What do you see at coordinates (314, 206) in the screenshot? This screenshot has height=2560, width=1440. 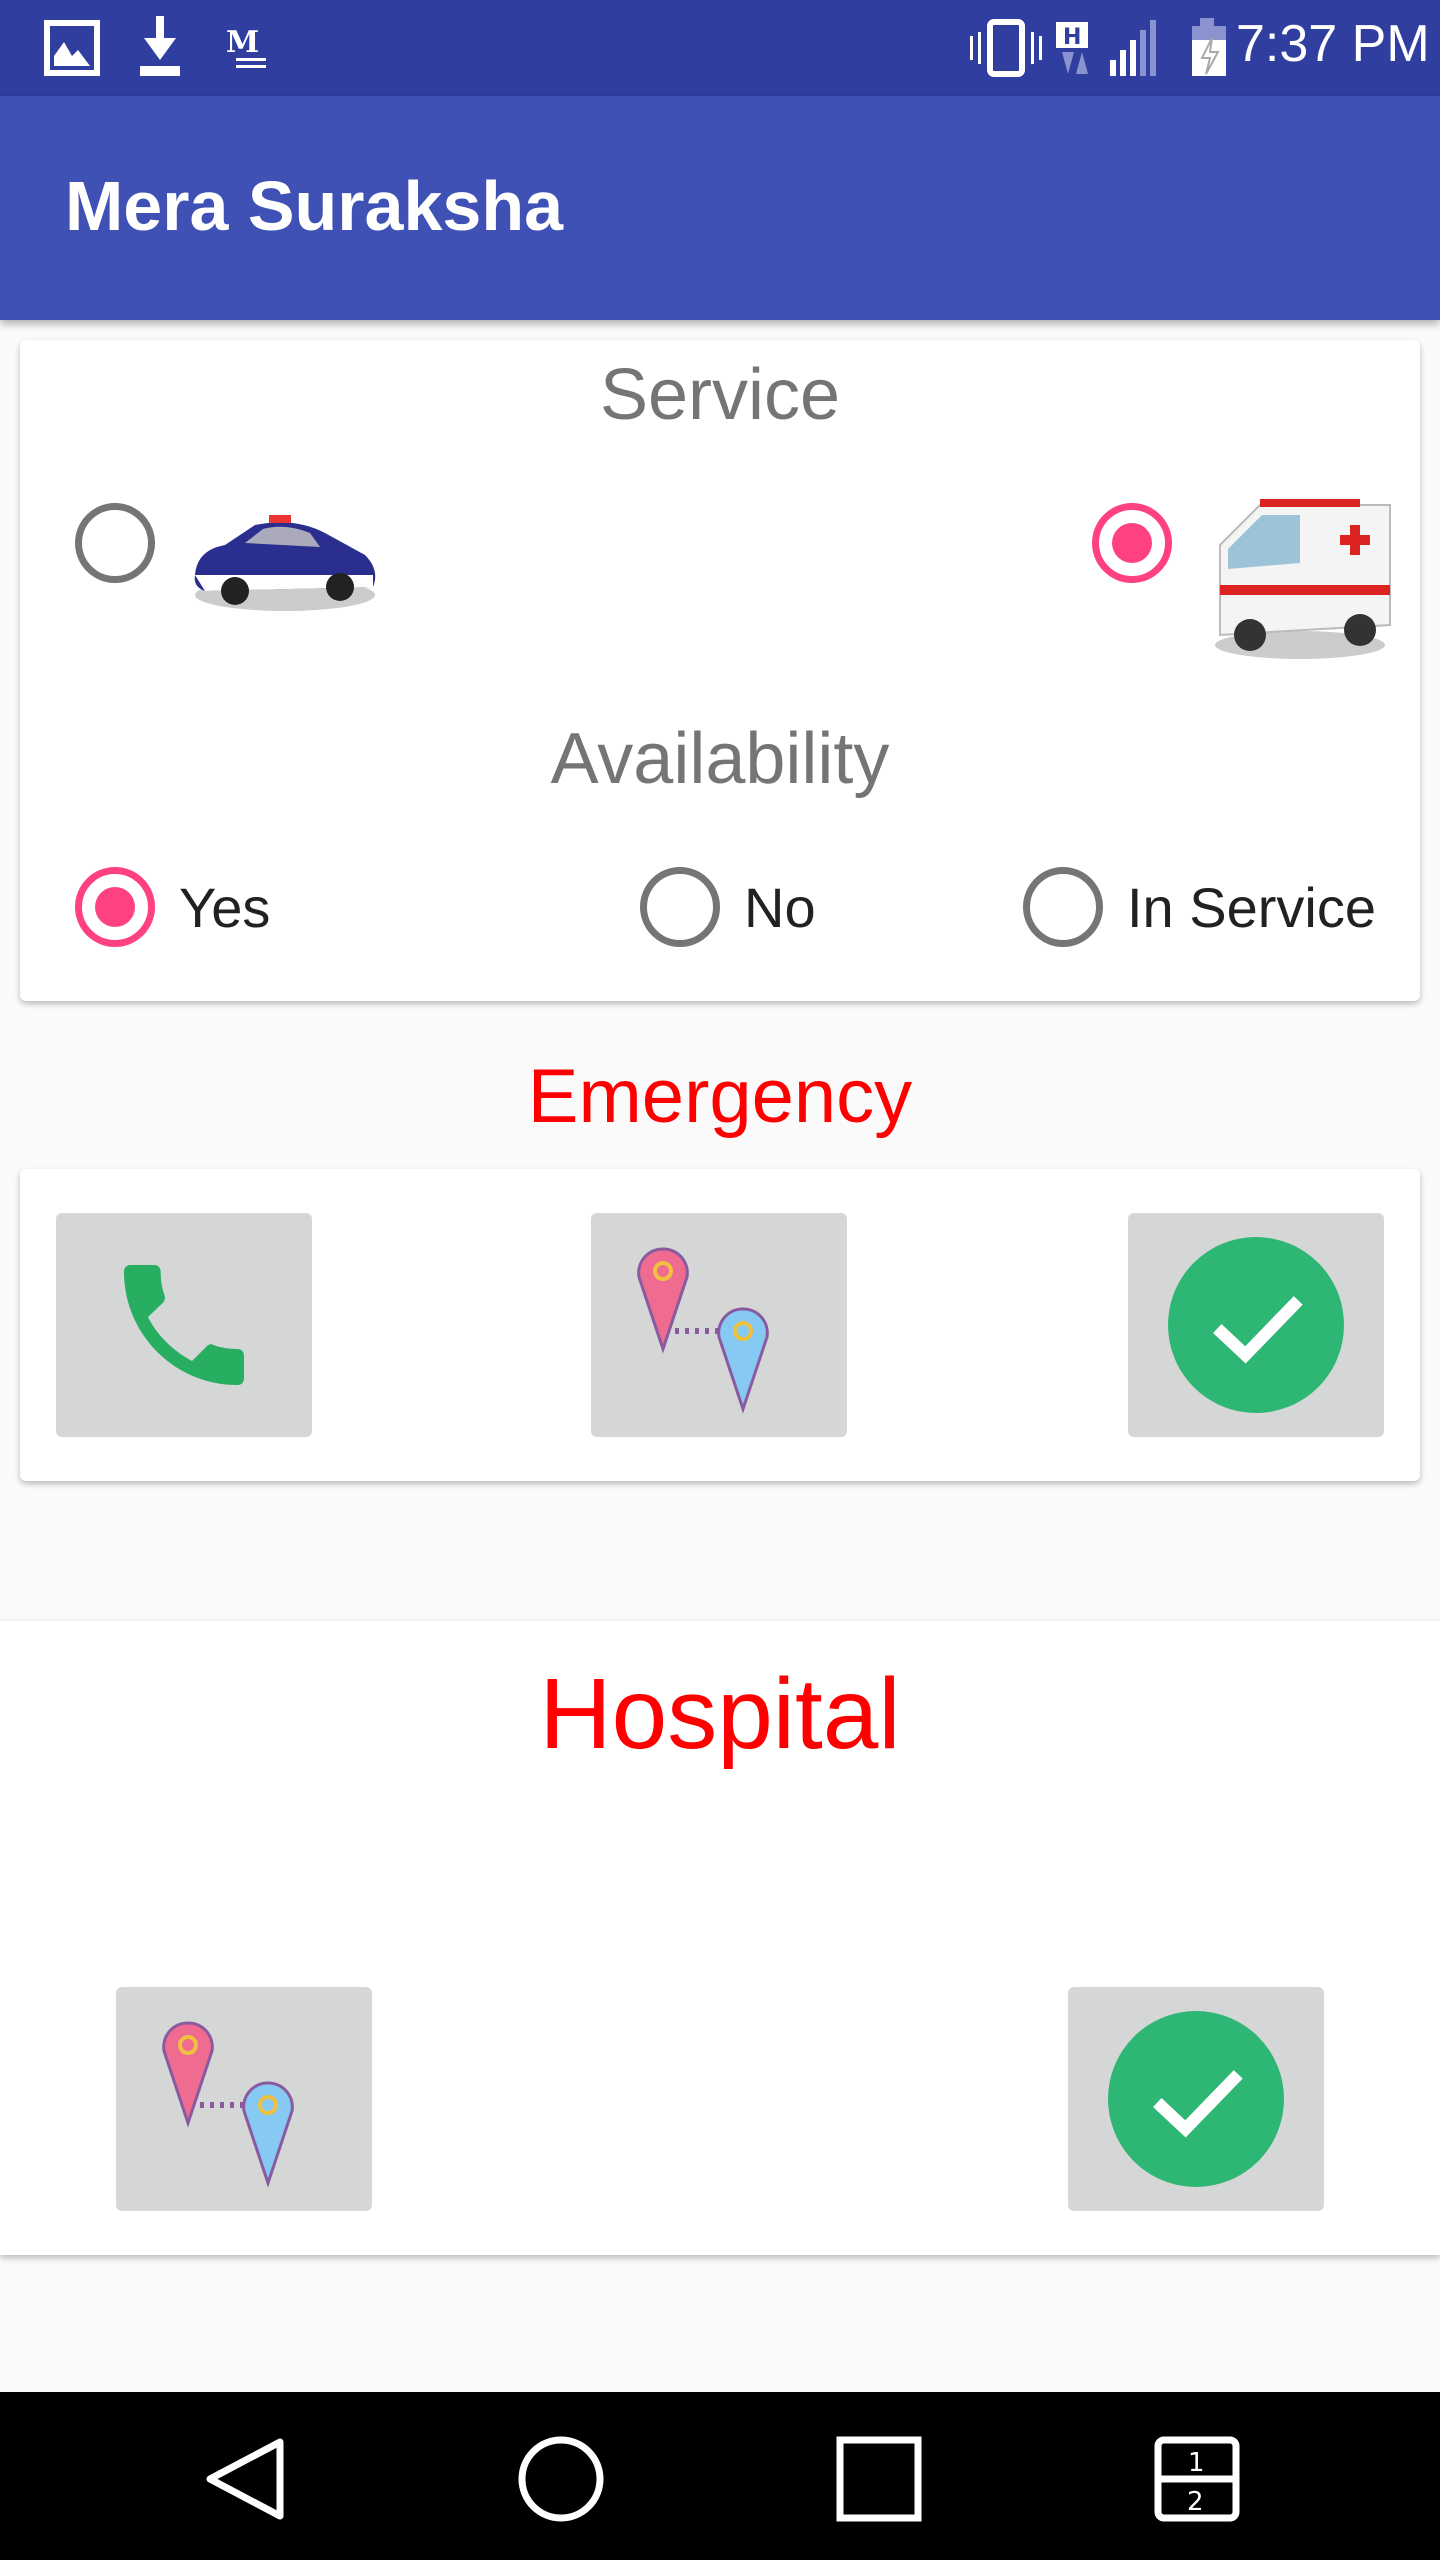 I see `app-title: Mera Suraksha` at bounding box center [314, 206].